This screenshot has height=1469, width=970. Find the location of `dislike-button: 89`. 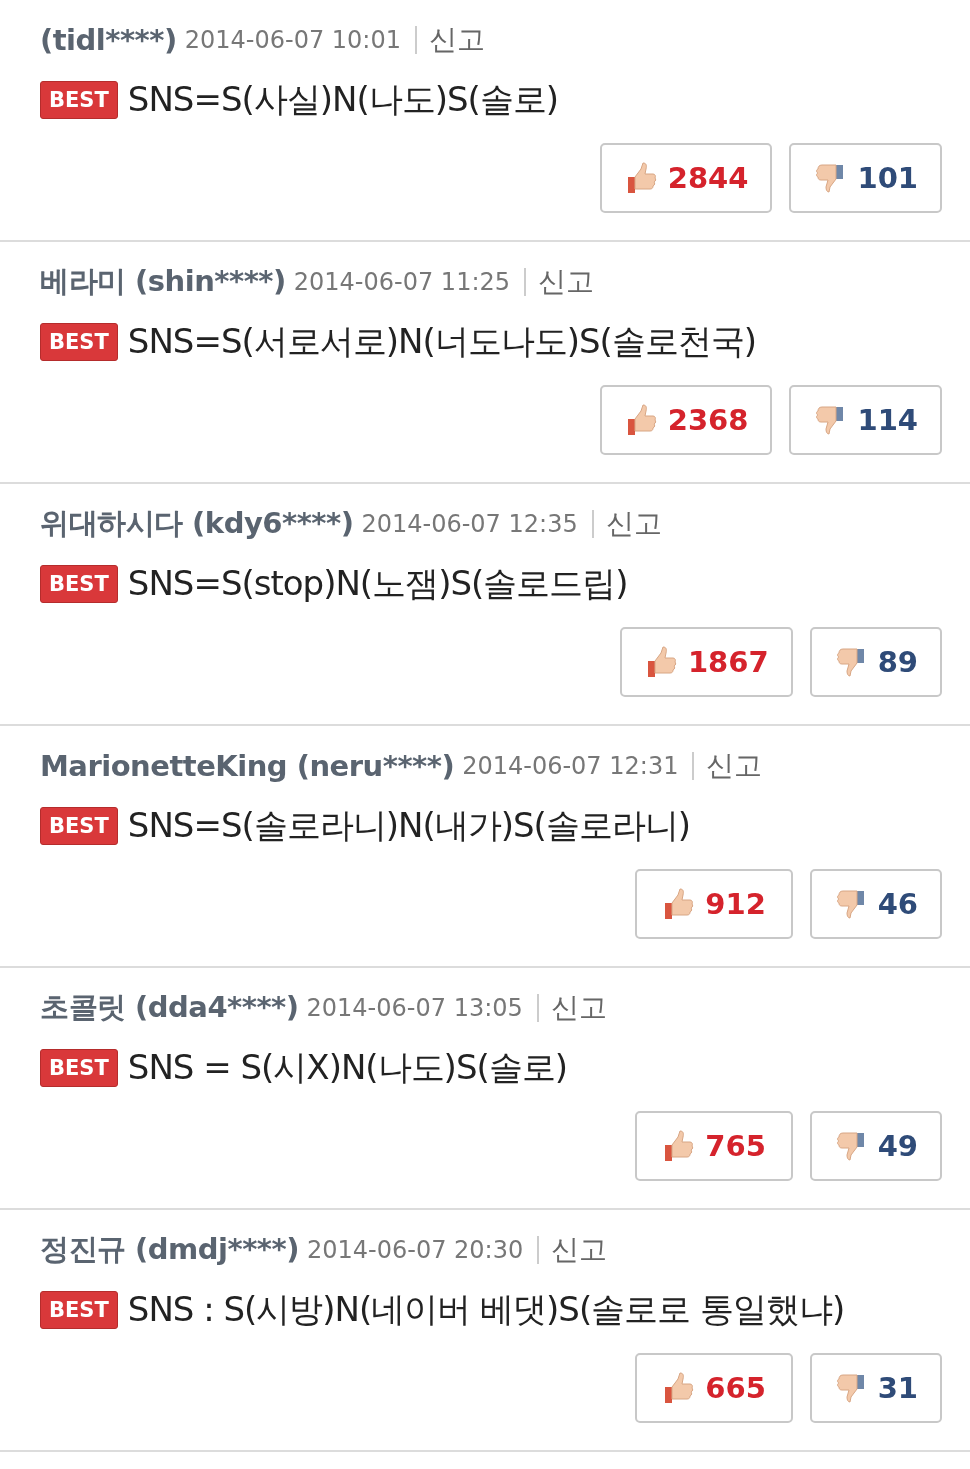

dislike-button: 89 is located at coordinates (875, 662).